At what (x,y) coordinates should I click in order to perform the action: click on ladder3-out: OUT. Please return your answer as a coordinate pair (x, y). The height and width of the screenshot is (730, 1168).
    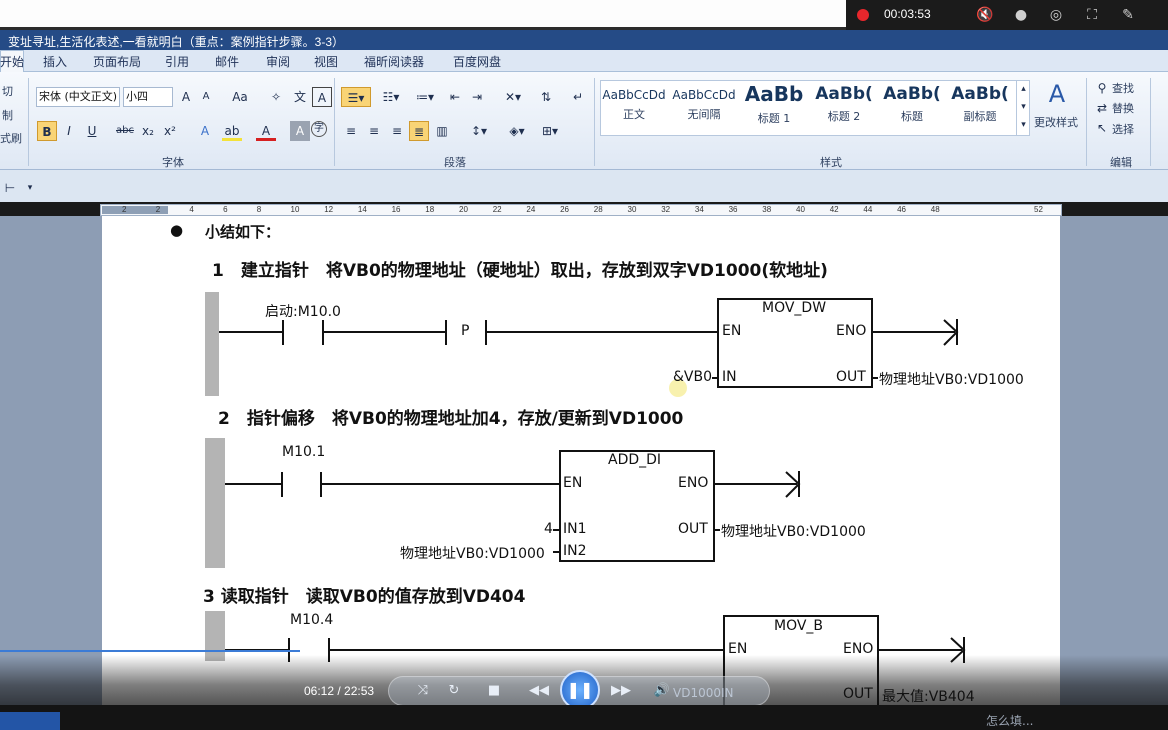
    Looking at the image, I should click on (858, 694).